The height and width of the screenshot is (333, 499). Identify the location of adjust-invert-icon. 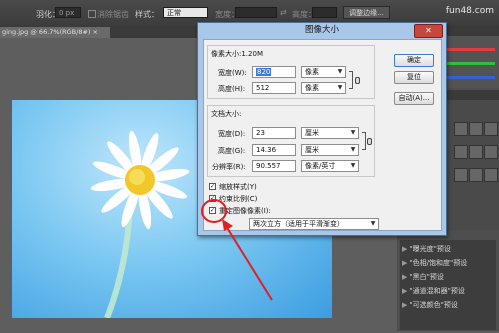
(476, 175).